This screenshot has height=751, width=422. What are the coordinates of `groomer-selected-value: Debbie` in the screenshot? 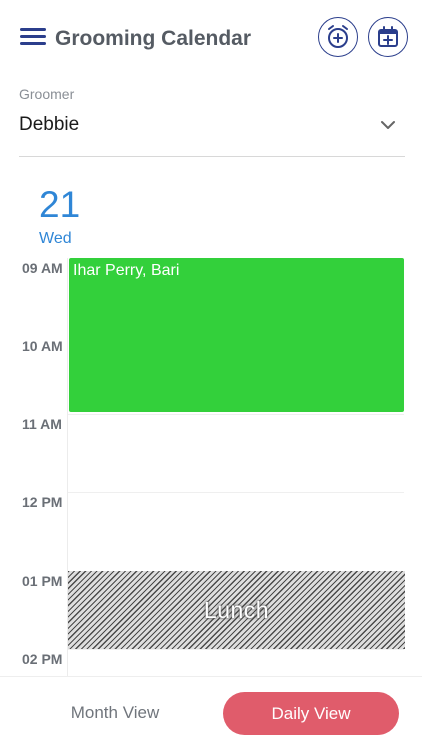 It's located at (49, 124).